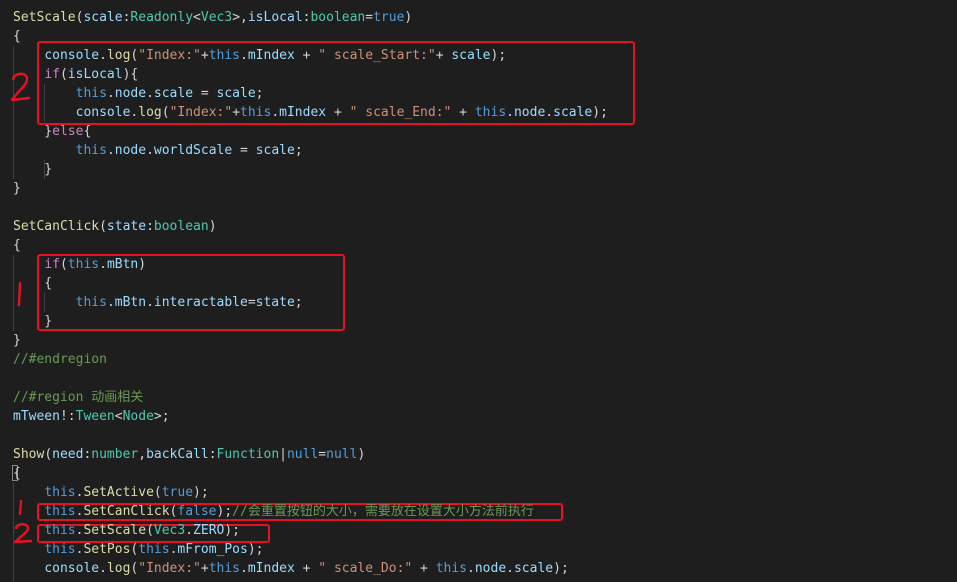  I want to click on code-token: state, so click(126, 226).